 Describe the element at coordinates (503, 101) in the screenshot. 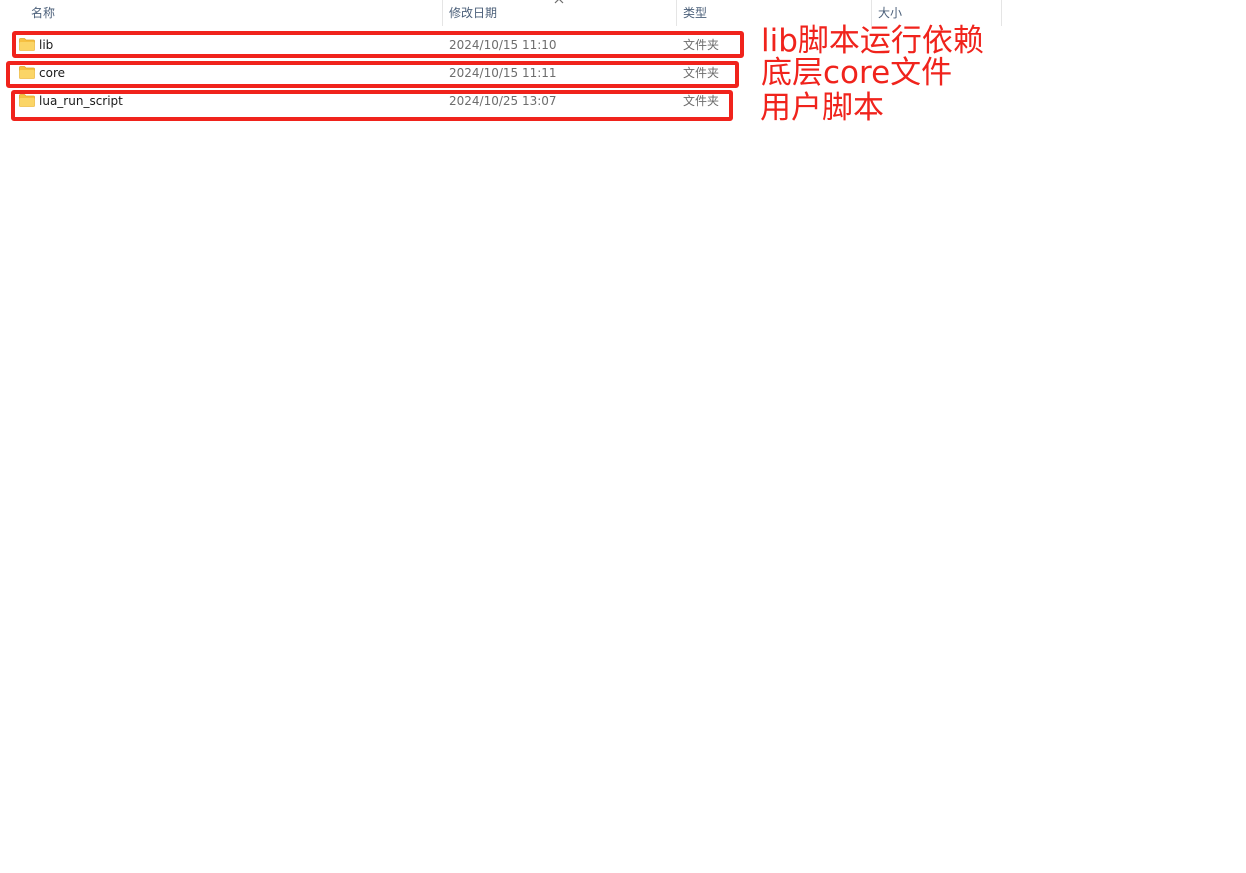

I see `file-date: 2024/10/25 13:07` at that location.